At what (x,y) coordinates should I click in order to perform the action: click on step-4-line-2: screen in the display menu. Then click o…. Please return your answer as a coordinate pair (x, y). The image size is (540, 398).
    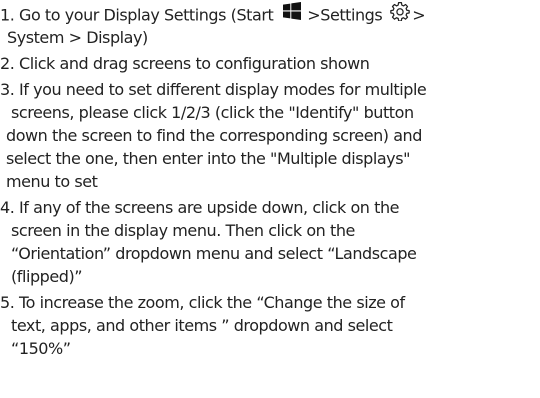
    Looking at the image, I should click on (183, 230).